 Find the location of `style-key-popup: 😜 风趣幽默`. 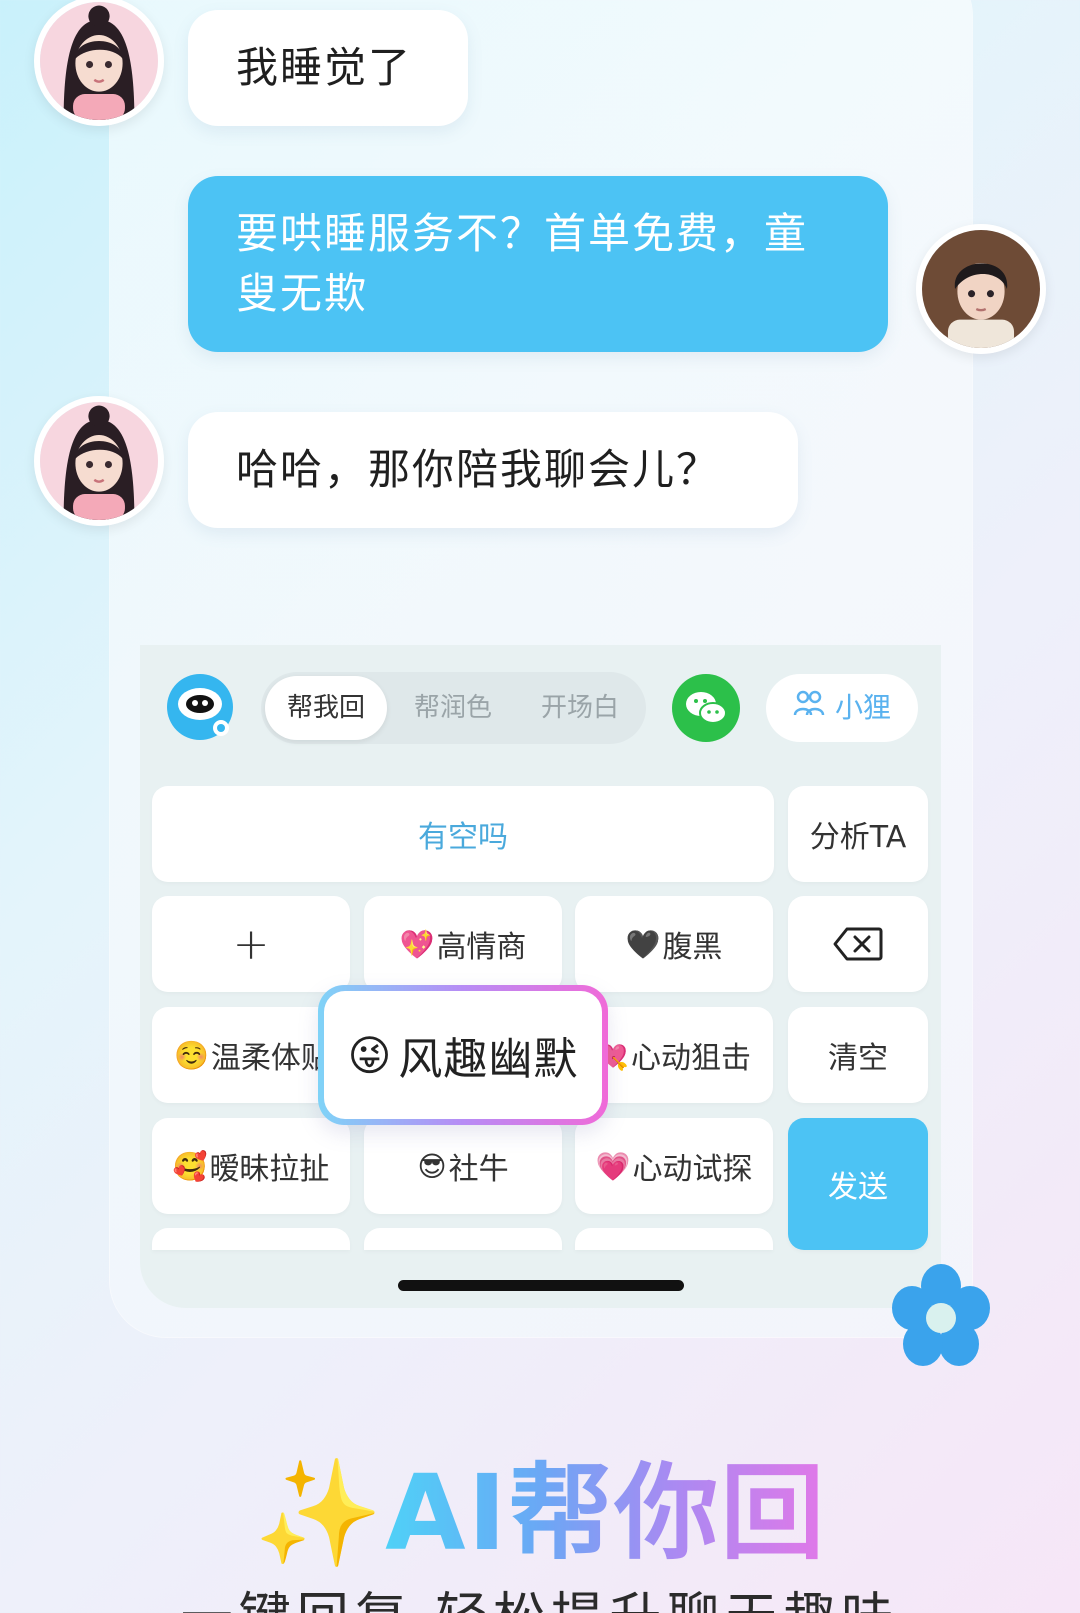

style-key-popup: 😜 风趣幽默 is located at coordinates (463, 1055).